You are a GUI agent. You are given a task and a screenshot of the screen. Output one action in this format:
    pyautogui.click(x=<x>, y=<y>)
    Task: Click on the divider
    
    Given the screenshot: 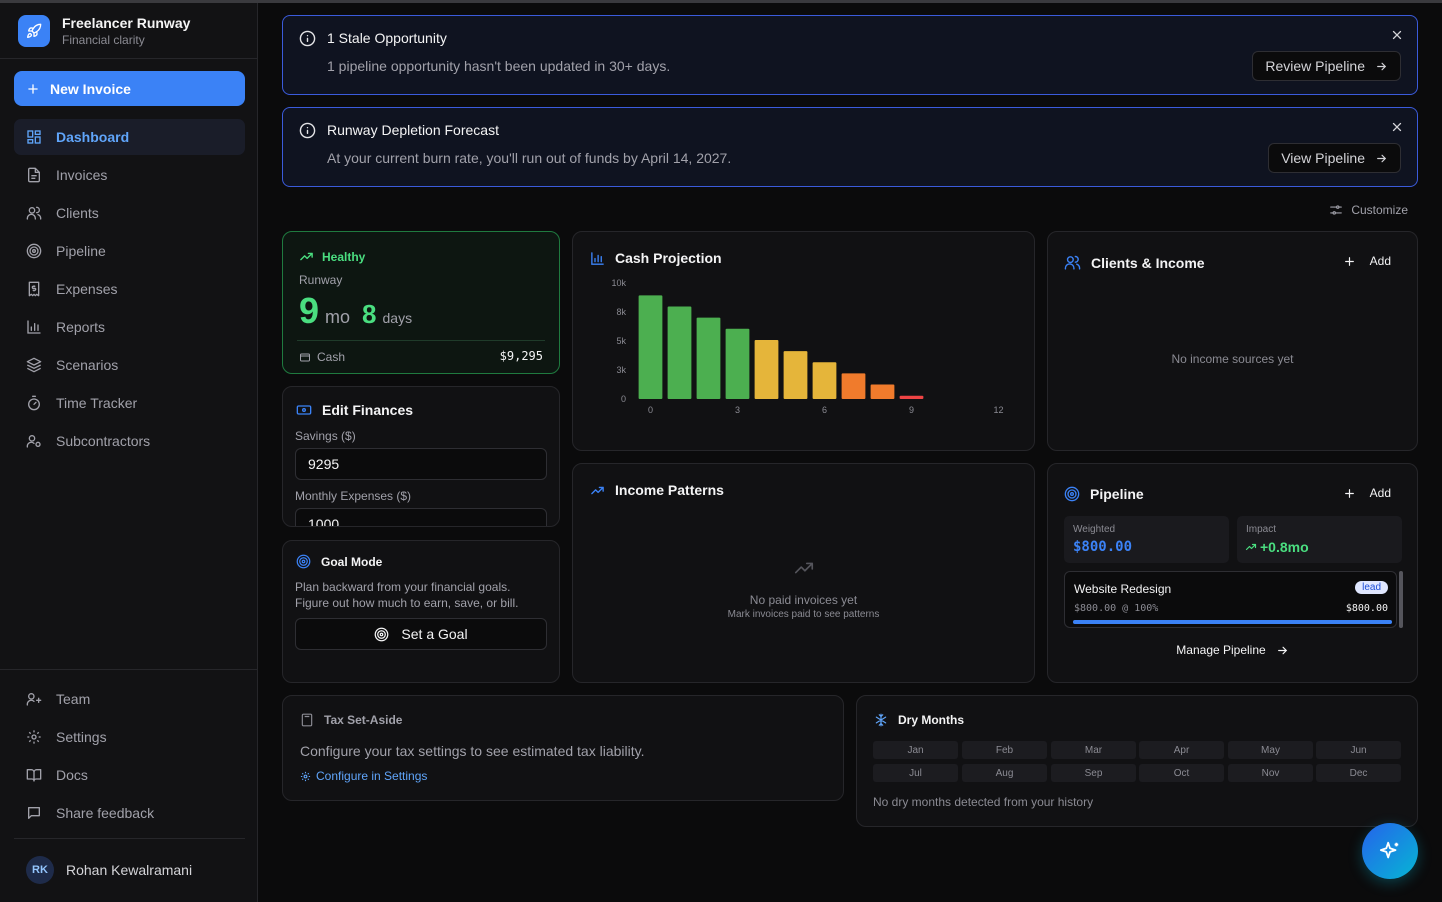 What is the action you would take?
    pyautogui.click(x=128, y=669)
    